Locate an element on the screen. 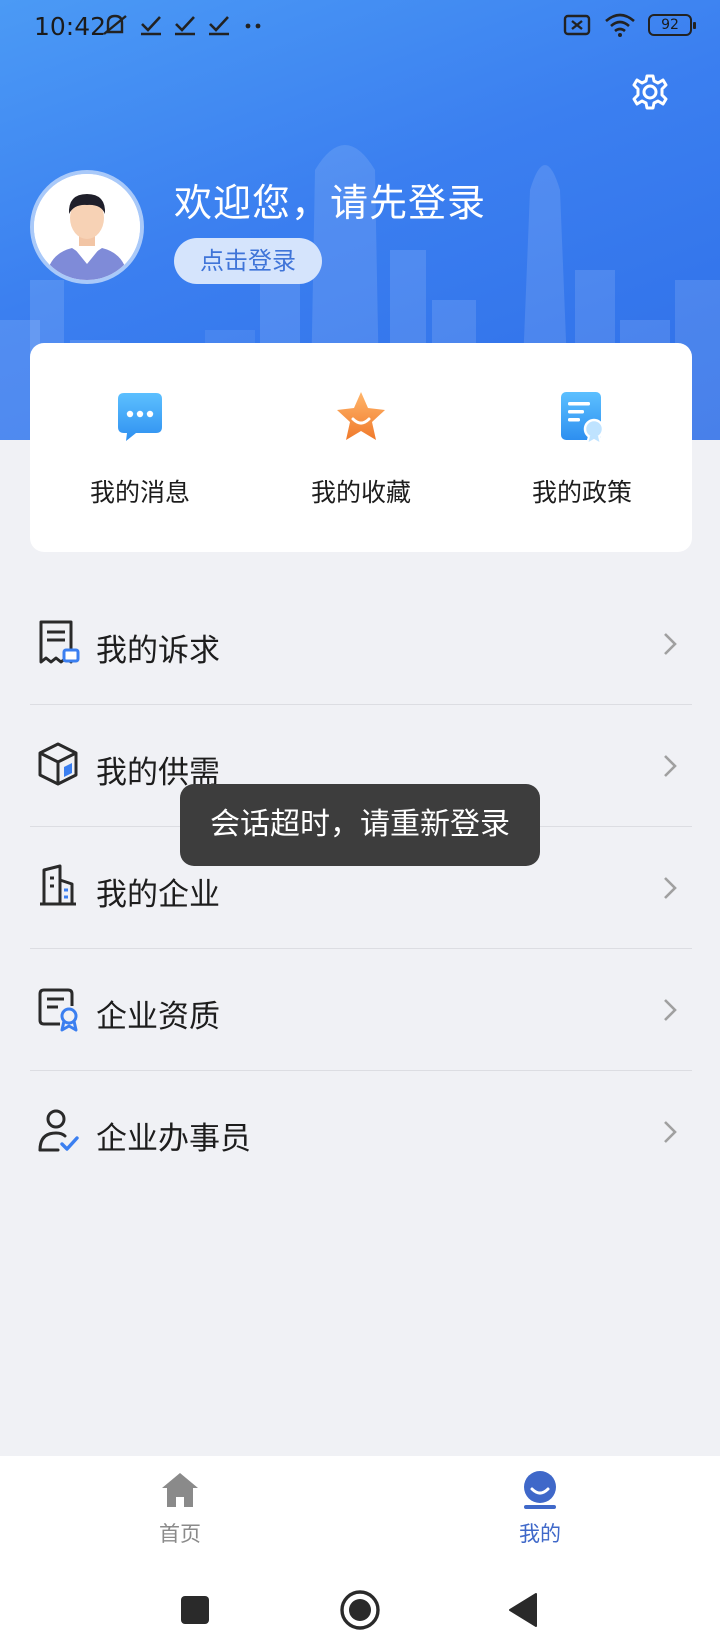 The image size is (720, 1650). nav-tab-label: 我的 is located at coordinates (540, 1534).